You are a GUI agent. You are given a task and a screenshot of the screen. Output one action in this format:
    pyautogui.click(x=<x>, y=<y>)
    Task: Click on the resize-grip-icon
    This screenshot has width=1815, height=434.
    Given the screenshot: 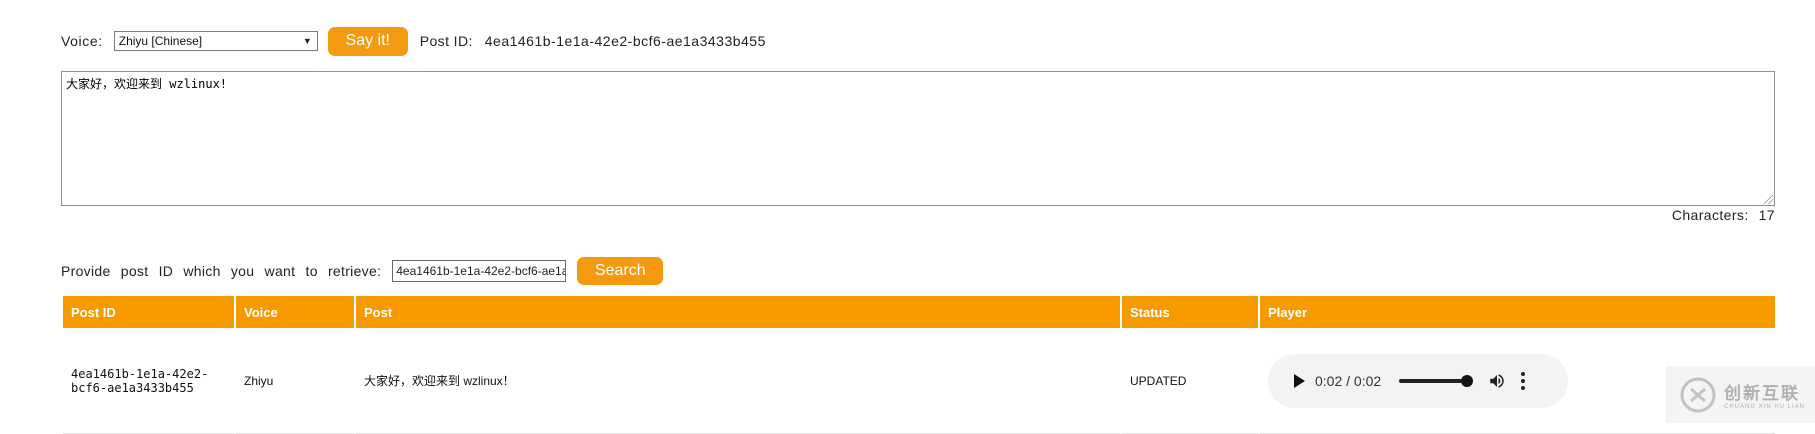 What is the action you would take?
    pyautogui.click(x=1768, y=199)
    